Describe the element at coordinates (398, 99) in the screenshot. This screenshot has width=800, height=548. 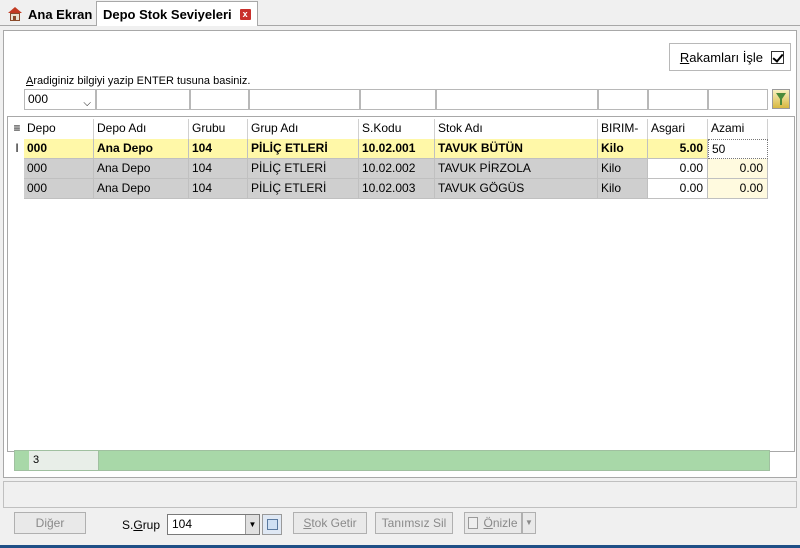
I see `filter-s-kodu` at that location.